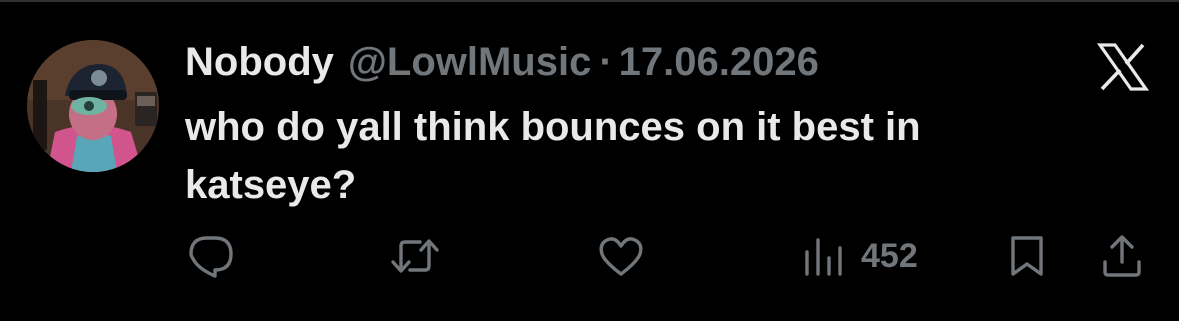 The width and height of the screenshot is (1179, 321). Describe the element at coordinates (823, 257) in the screenshot. I see `views-bar-chart-icon` at that location.